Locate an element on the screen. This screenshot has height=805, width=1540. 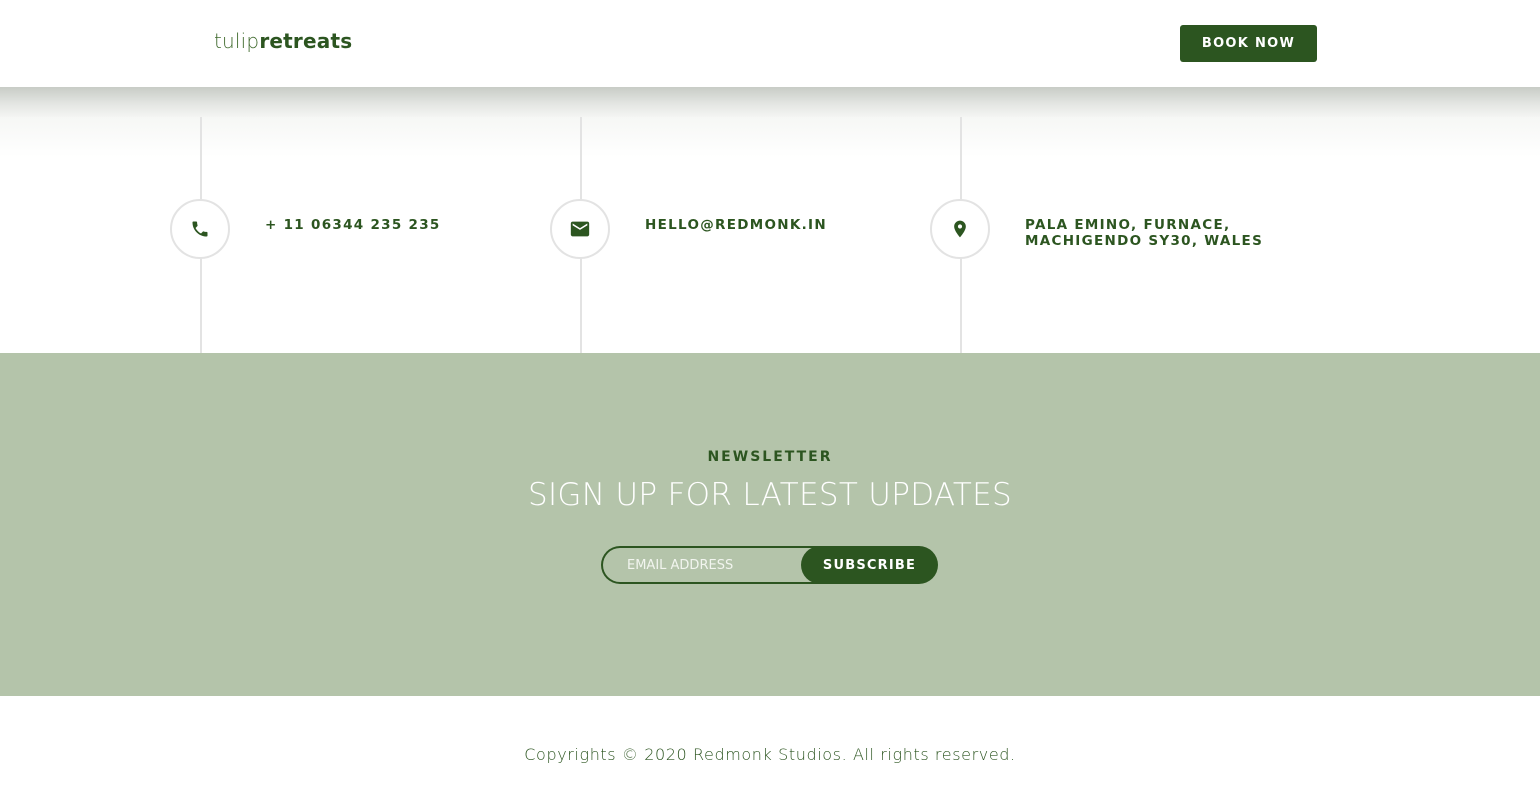
contact-phone: + 11 06344 235 235 is located at coordinates (353, 225).